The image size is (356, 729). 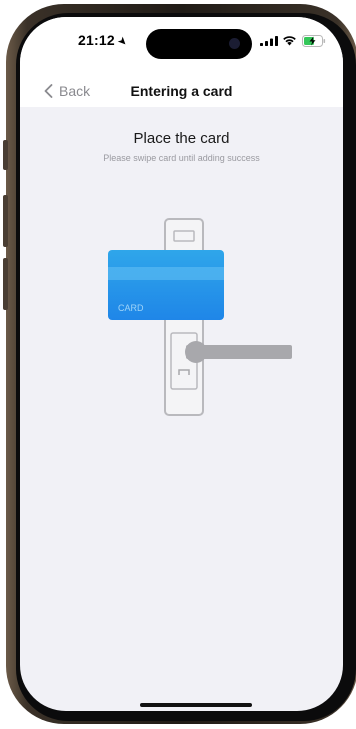 What do you see at coordinates (5, 155) in the screenshot?
I see `action-button` at bounding box center [5, 155].